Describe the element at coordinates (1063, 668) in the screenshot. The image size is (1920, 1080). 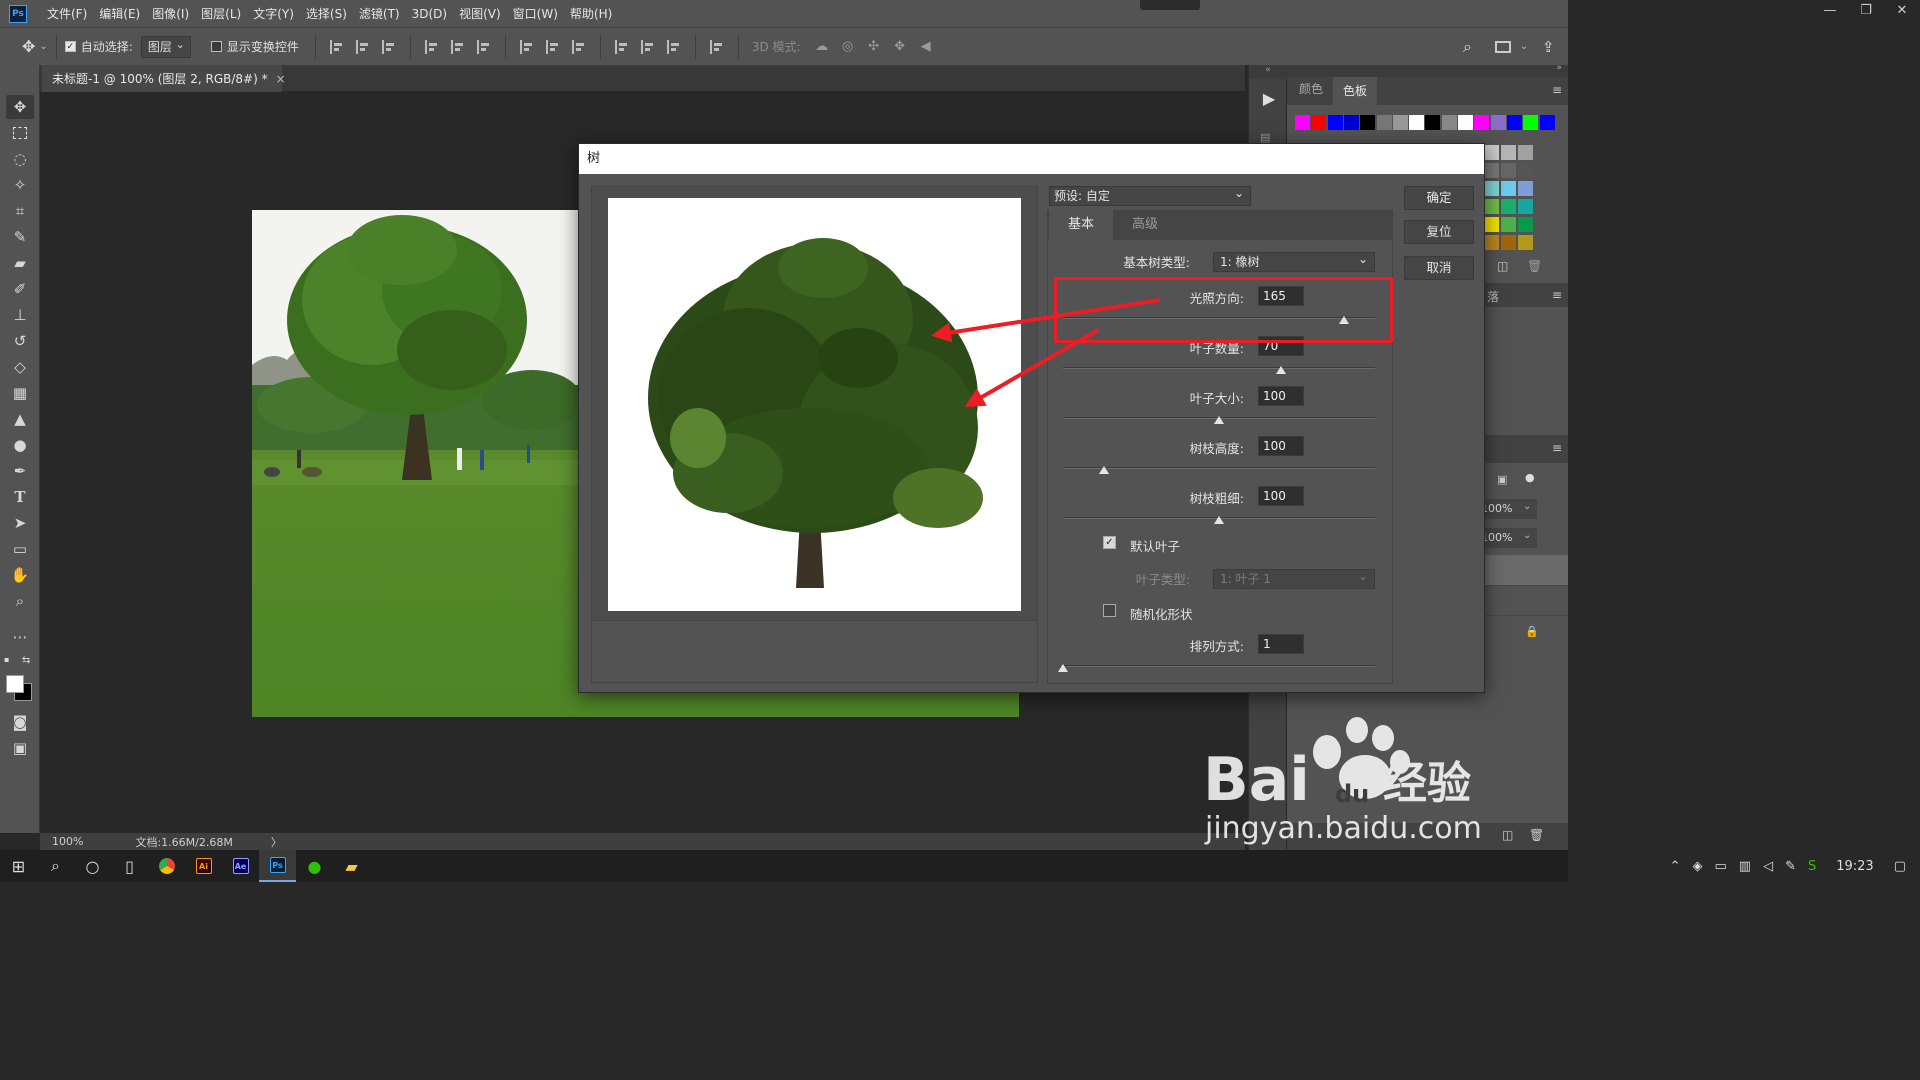
I see `arrangement-slider-thumb` at that location.